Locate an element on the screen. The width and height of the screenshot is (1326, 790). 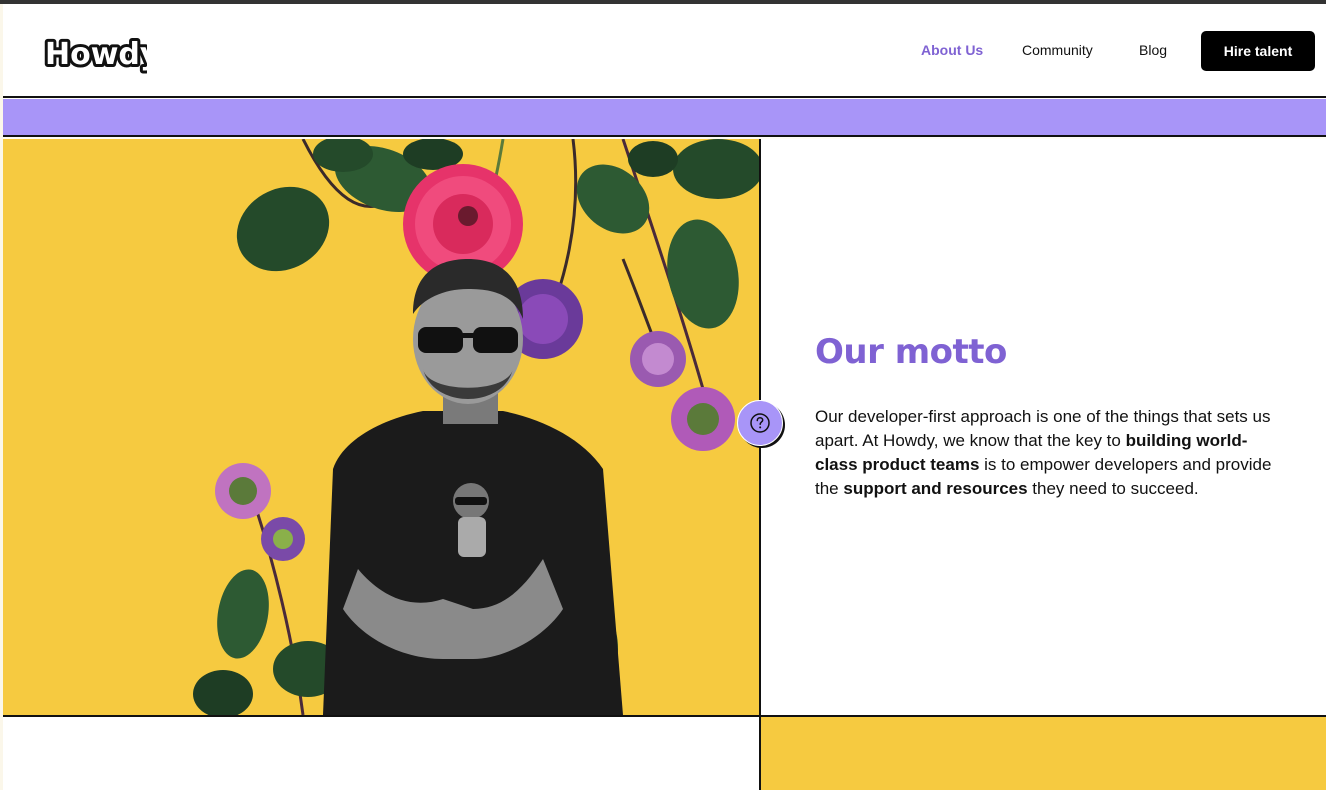
purple-band is located at coordinates (664, 118).